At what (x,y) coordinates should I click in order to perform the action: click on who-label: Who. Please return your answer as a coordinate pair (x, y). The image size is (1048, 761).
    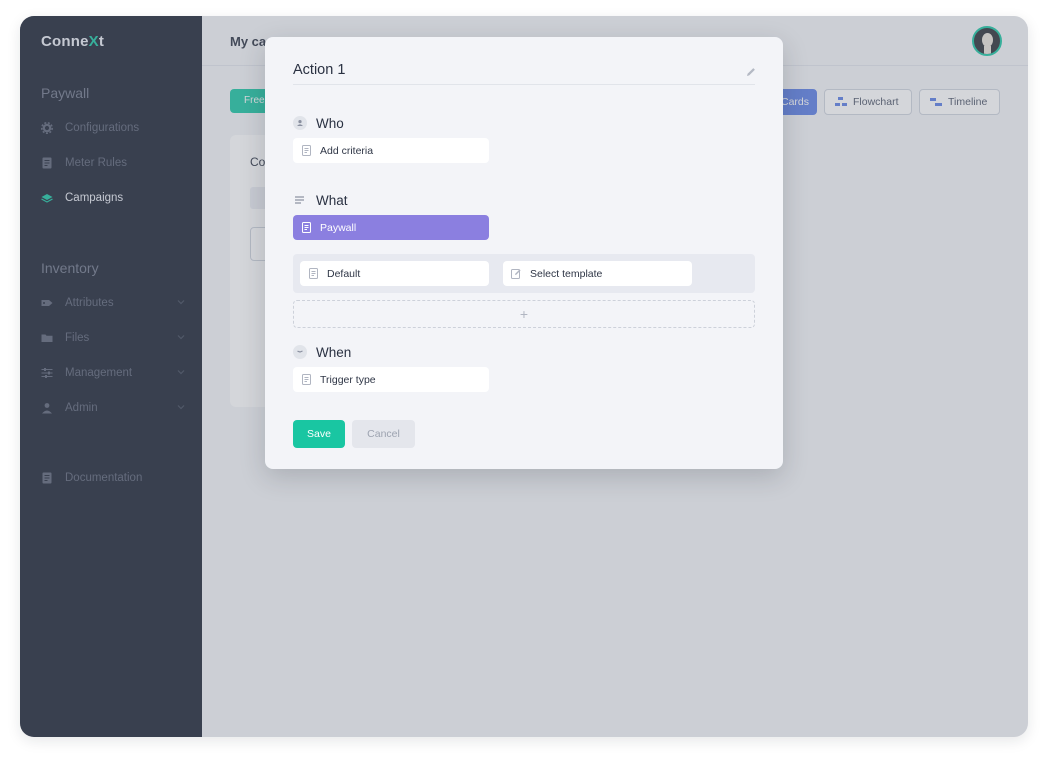
    Looking at the image, I should click on (330, 123).